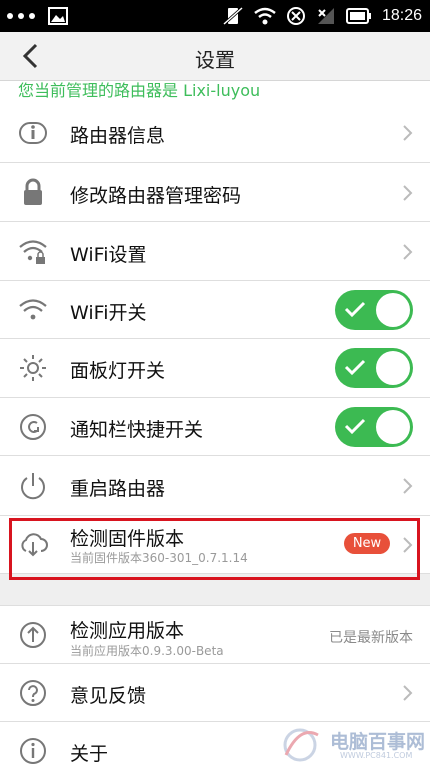 This screenshot has height=768, width=430. I want to click on about-label: 关于, so click(89, 754).